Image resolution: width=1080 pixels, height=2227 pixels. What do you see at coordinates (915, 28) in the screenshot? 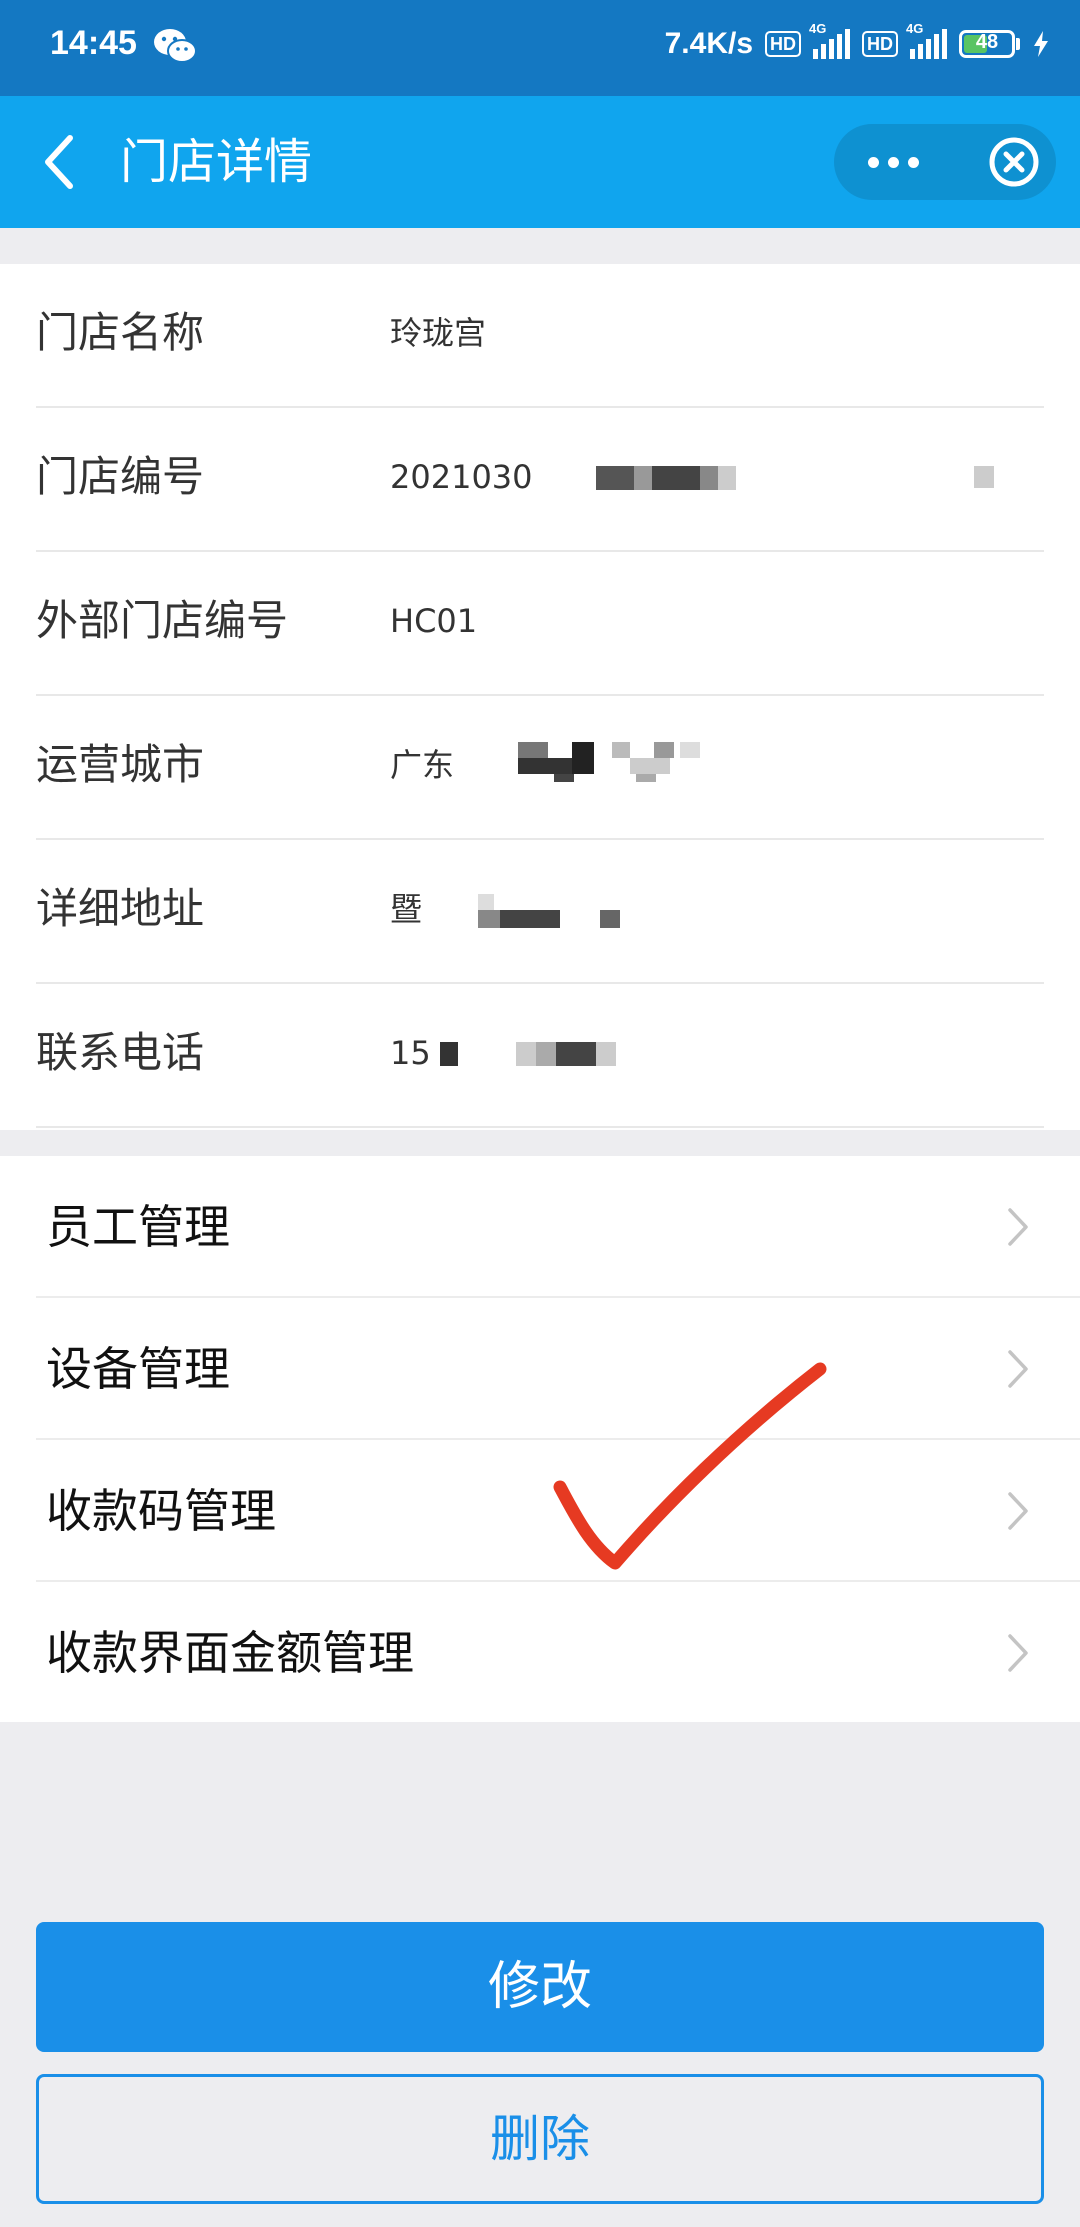
I see `network-type-2: 4G` at bounding box center [915, 28].